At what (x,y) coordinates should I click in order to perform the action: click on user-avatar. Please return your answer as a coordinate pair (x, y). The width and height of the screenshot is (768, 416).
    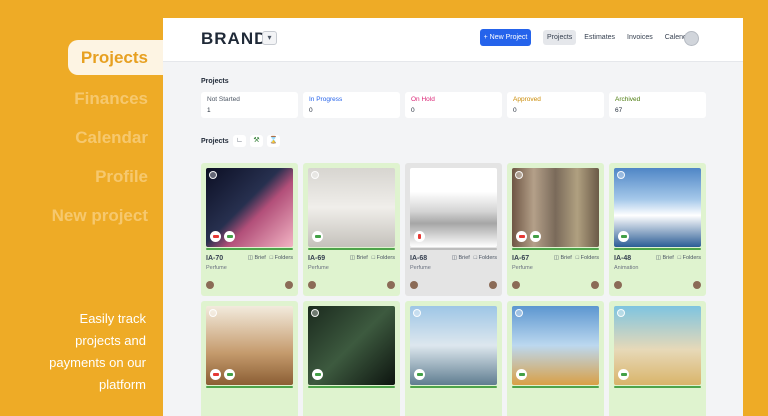
    Looking at the image, I should click on (691, 38).